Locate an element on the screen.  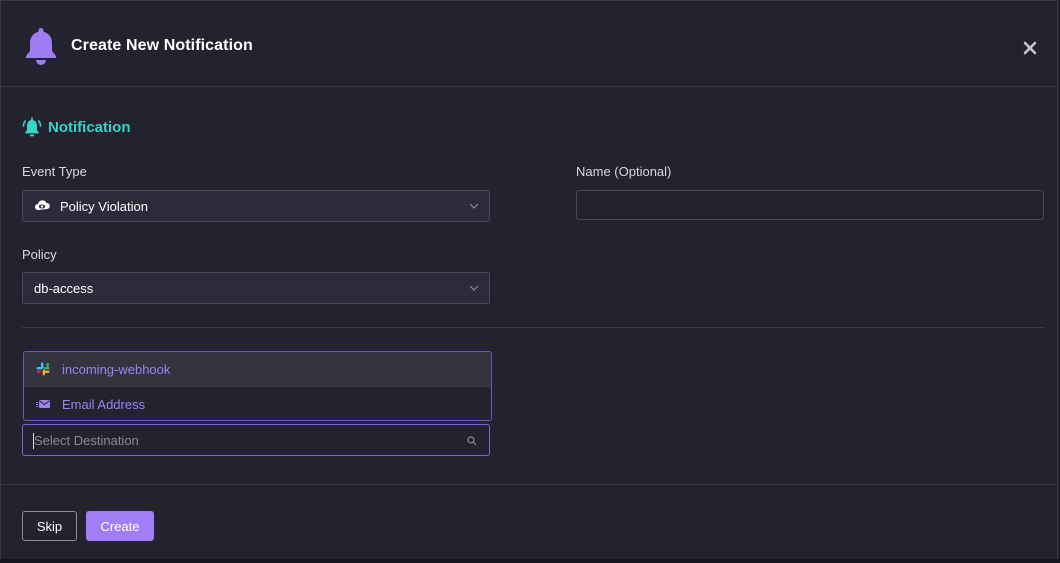
destination-option-email: Email Address is located at coordinates (257, 403).